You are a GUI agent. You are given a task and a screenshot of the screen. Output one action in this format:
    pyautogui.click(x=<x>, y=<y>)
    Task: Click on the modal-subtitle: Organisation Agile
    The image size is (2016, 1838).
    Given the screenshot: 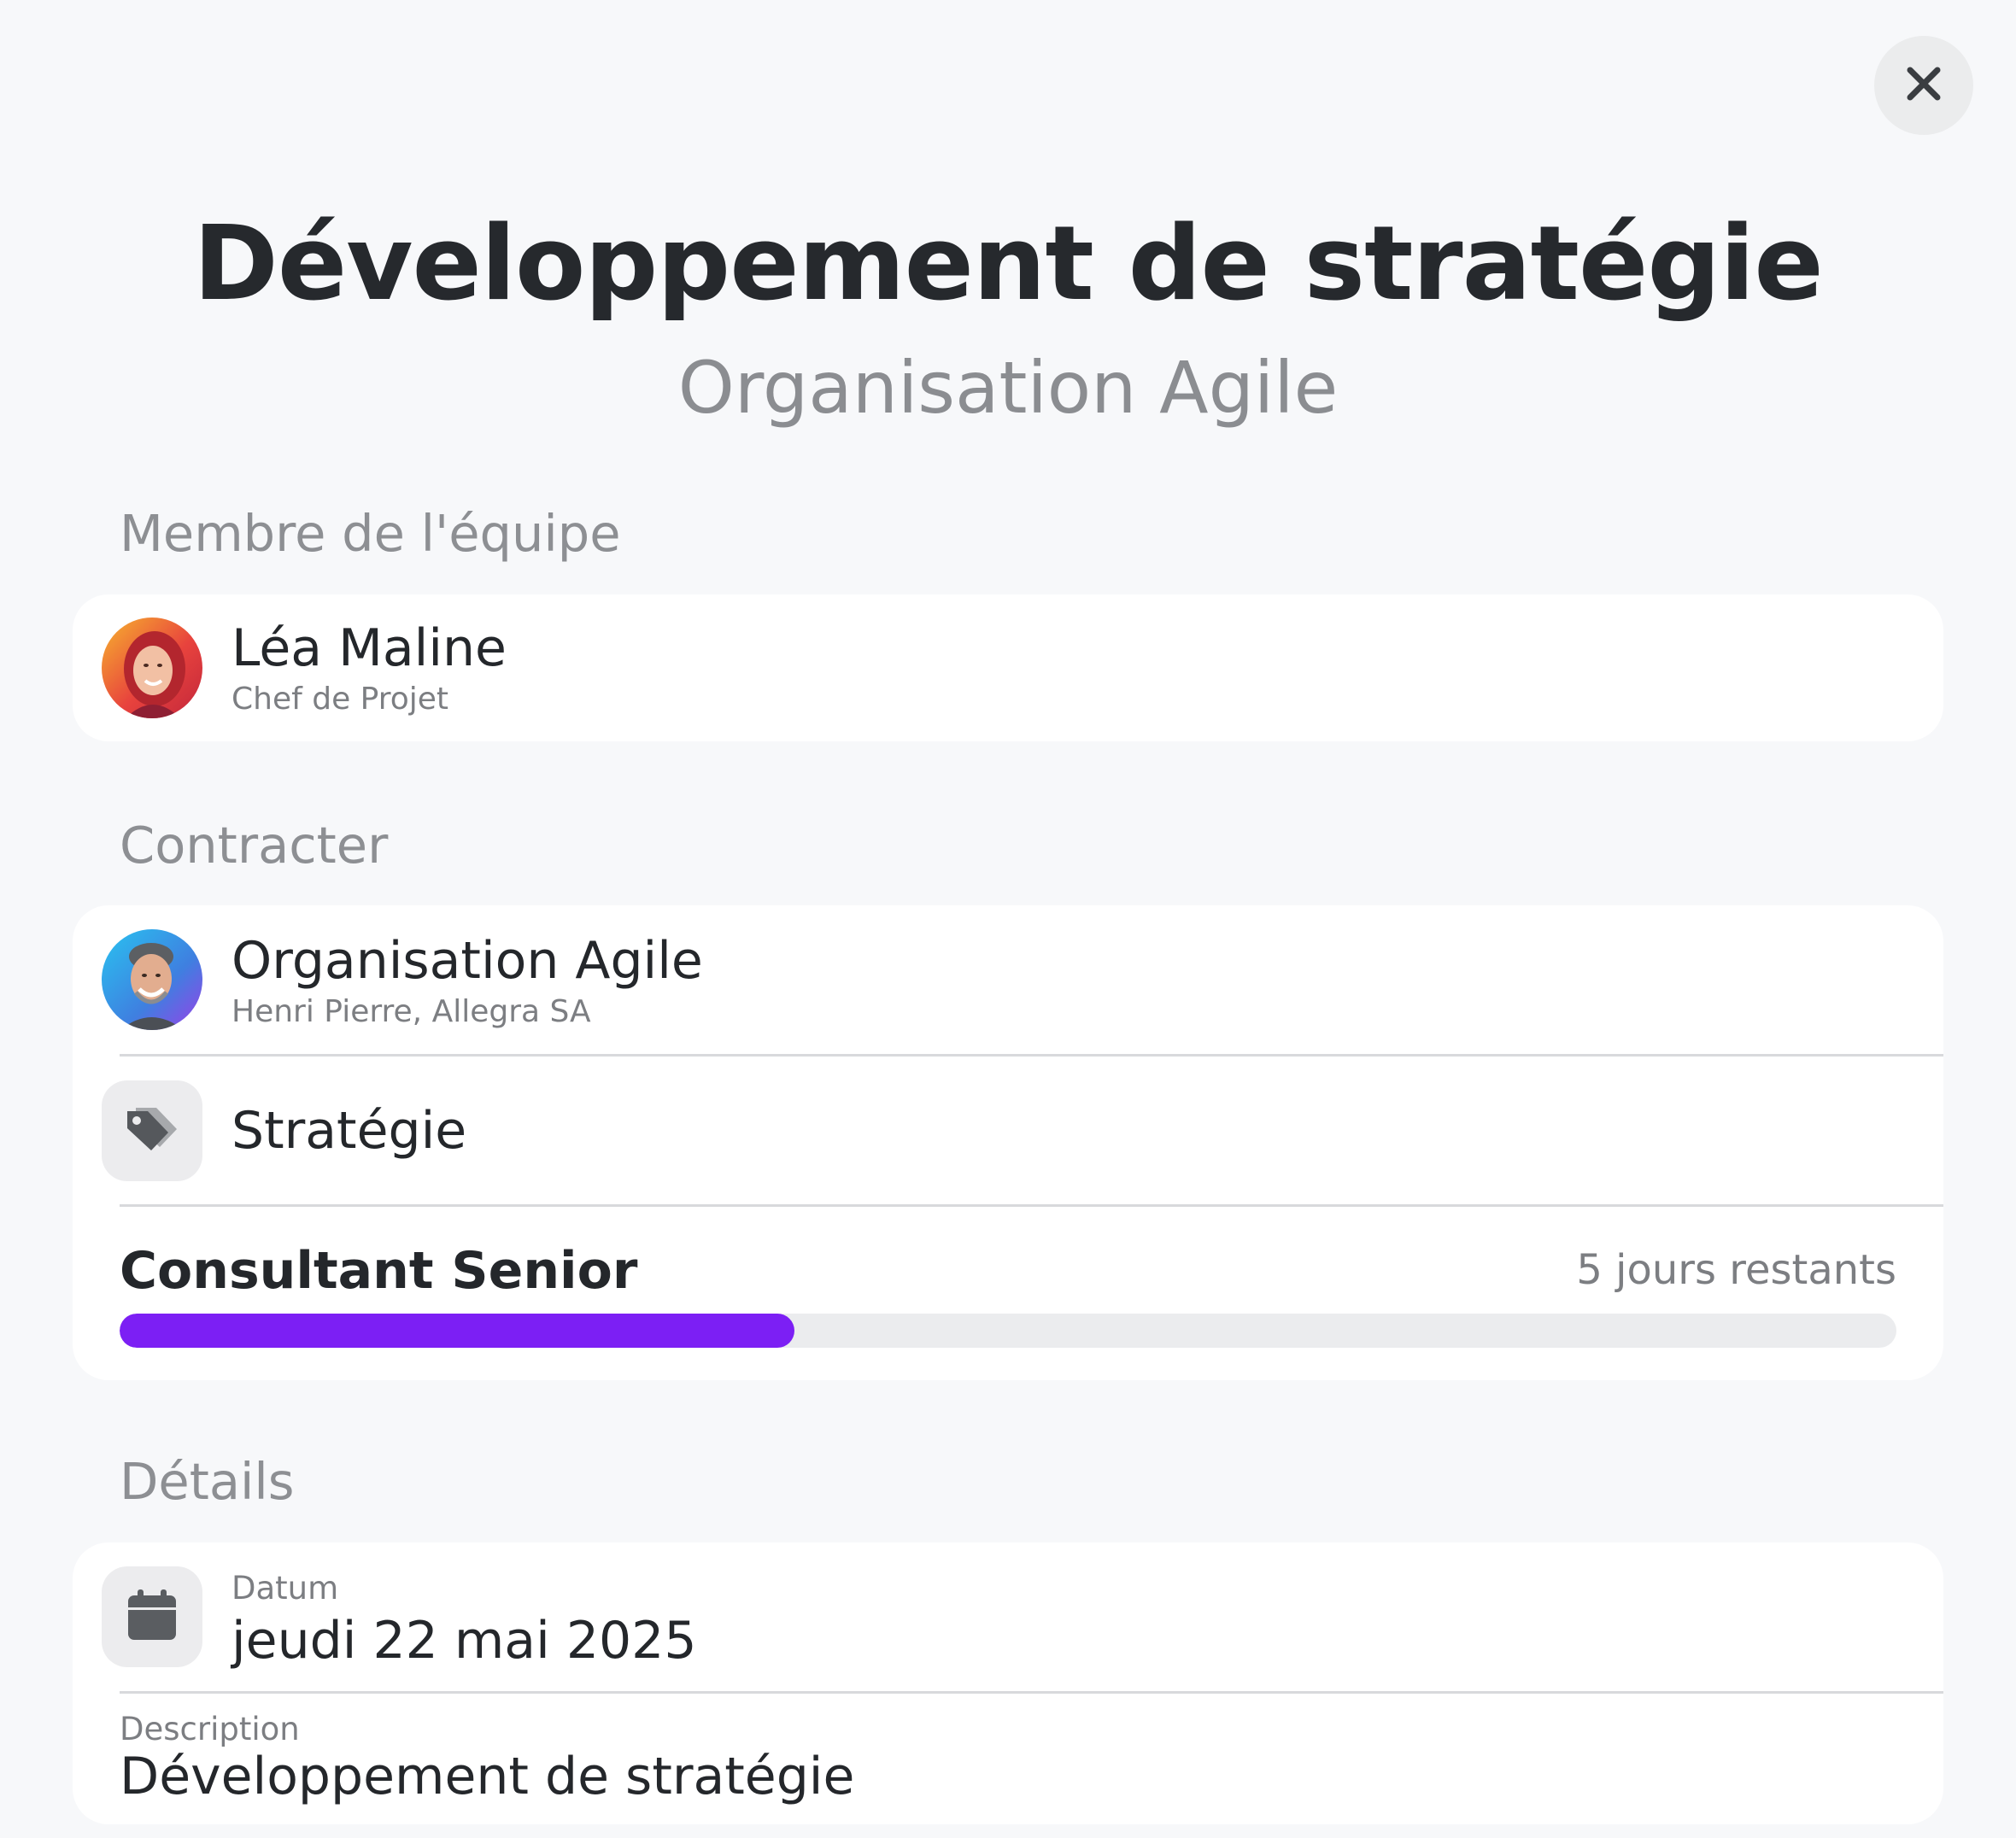 What is the action you would take?
    pyautogui.click(x=1008, y=388)
    